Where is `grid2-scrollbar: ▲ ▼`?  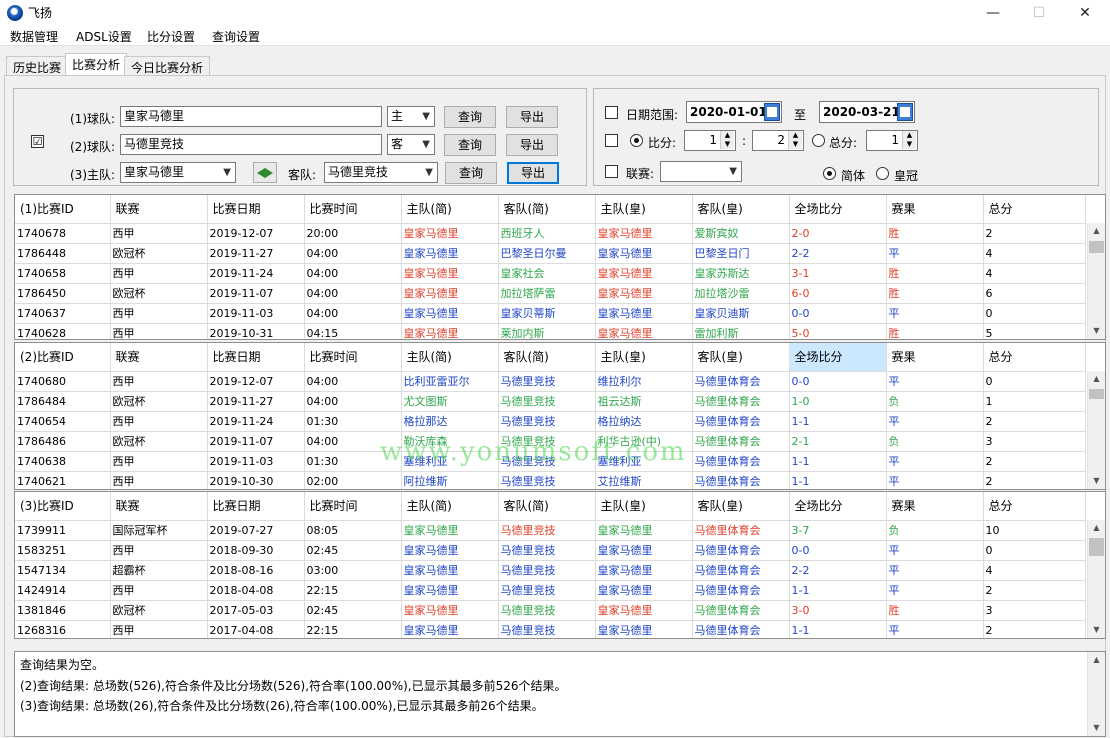
grid2-scrollbar: ▲ ▼ is located at coordinates (1096, 430).